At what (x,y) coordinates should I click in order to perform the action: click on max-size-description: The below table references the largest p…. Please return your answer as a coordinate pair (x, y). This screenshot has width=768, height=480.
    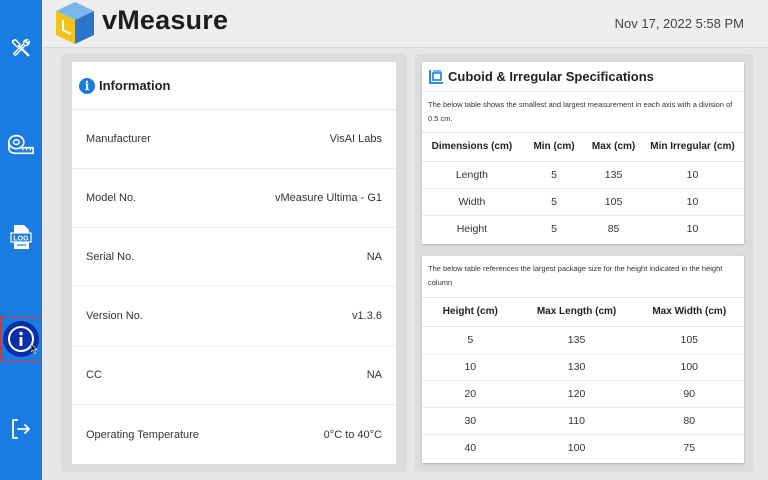
    Looking at the image, I should click on (583, 277).